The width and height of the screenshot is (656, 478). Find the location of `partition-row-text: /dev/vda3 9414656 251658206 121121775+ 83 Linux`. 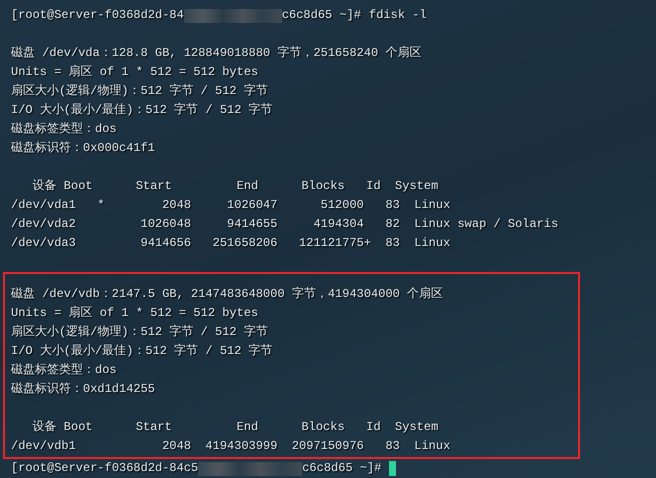

partition-row-text: /dev/vda3 9414656 251658206 121121775+ 83 Linux is located at coordinates (230, 243).